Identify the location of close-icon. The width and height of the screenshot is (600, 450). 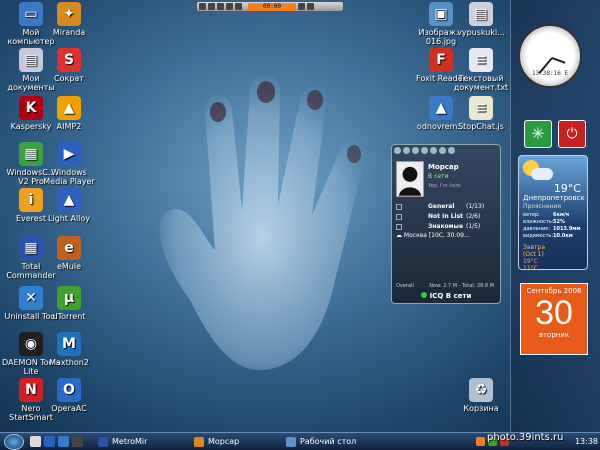
(310, 6).